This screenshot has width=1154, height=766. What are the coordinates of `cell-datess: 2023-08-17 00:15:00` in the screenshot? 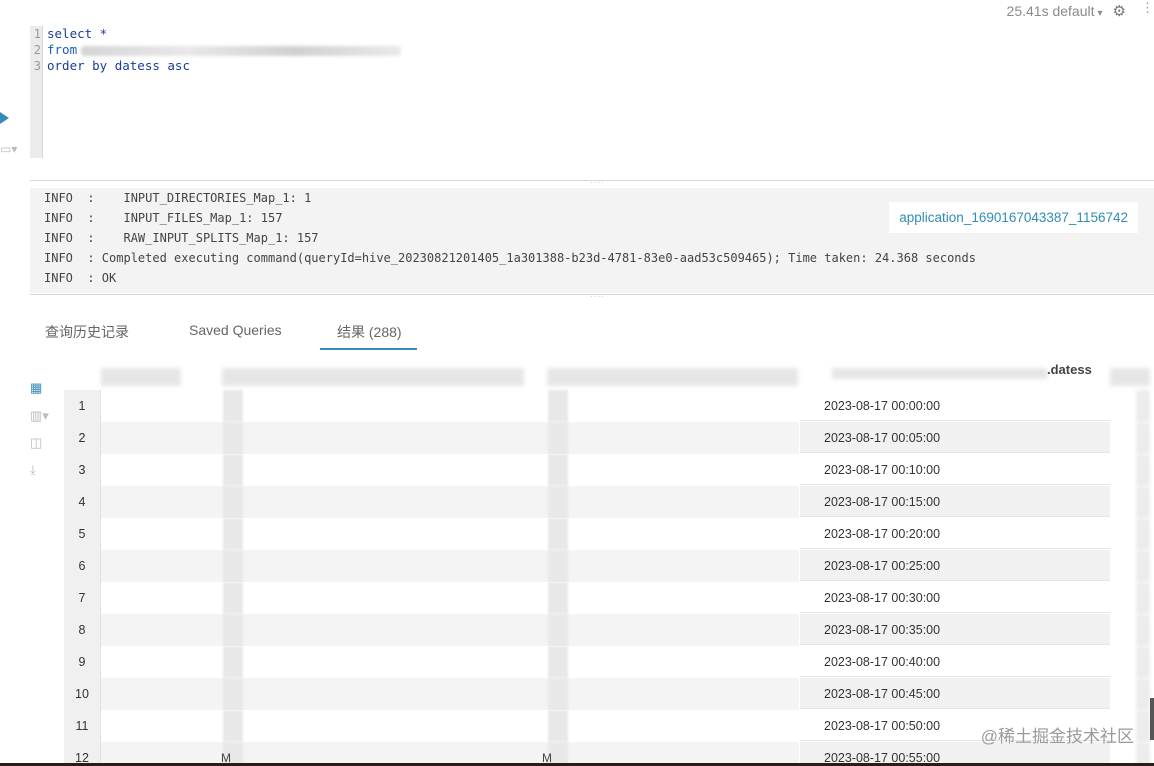 It's located at (955, 501).